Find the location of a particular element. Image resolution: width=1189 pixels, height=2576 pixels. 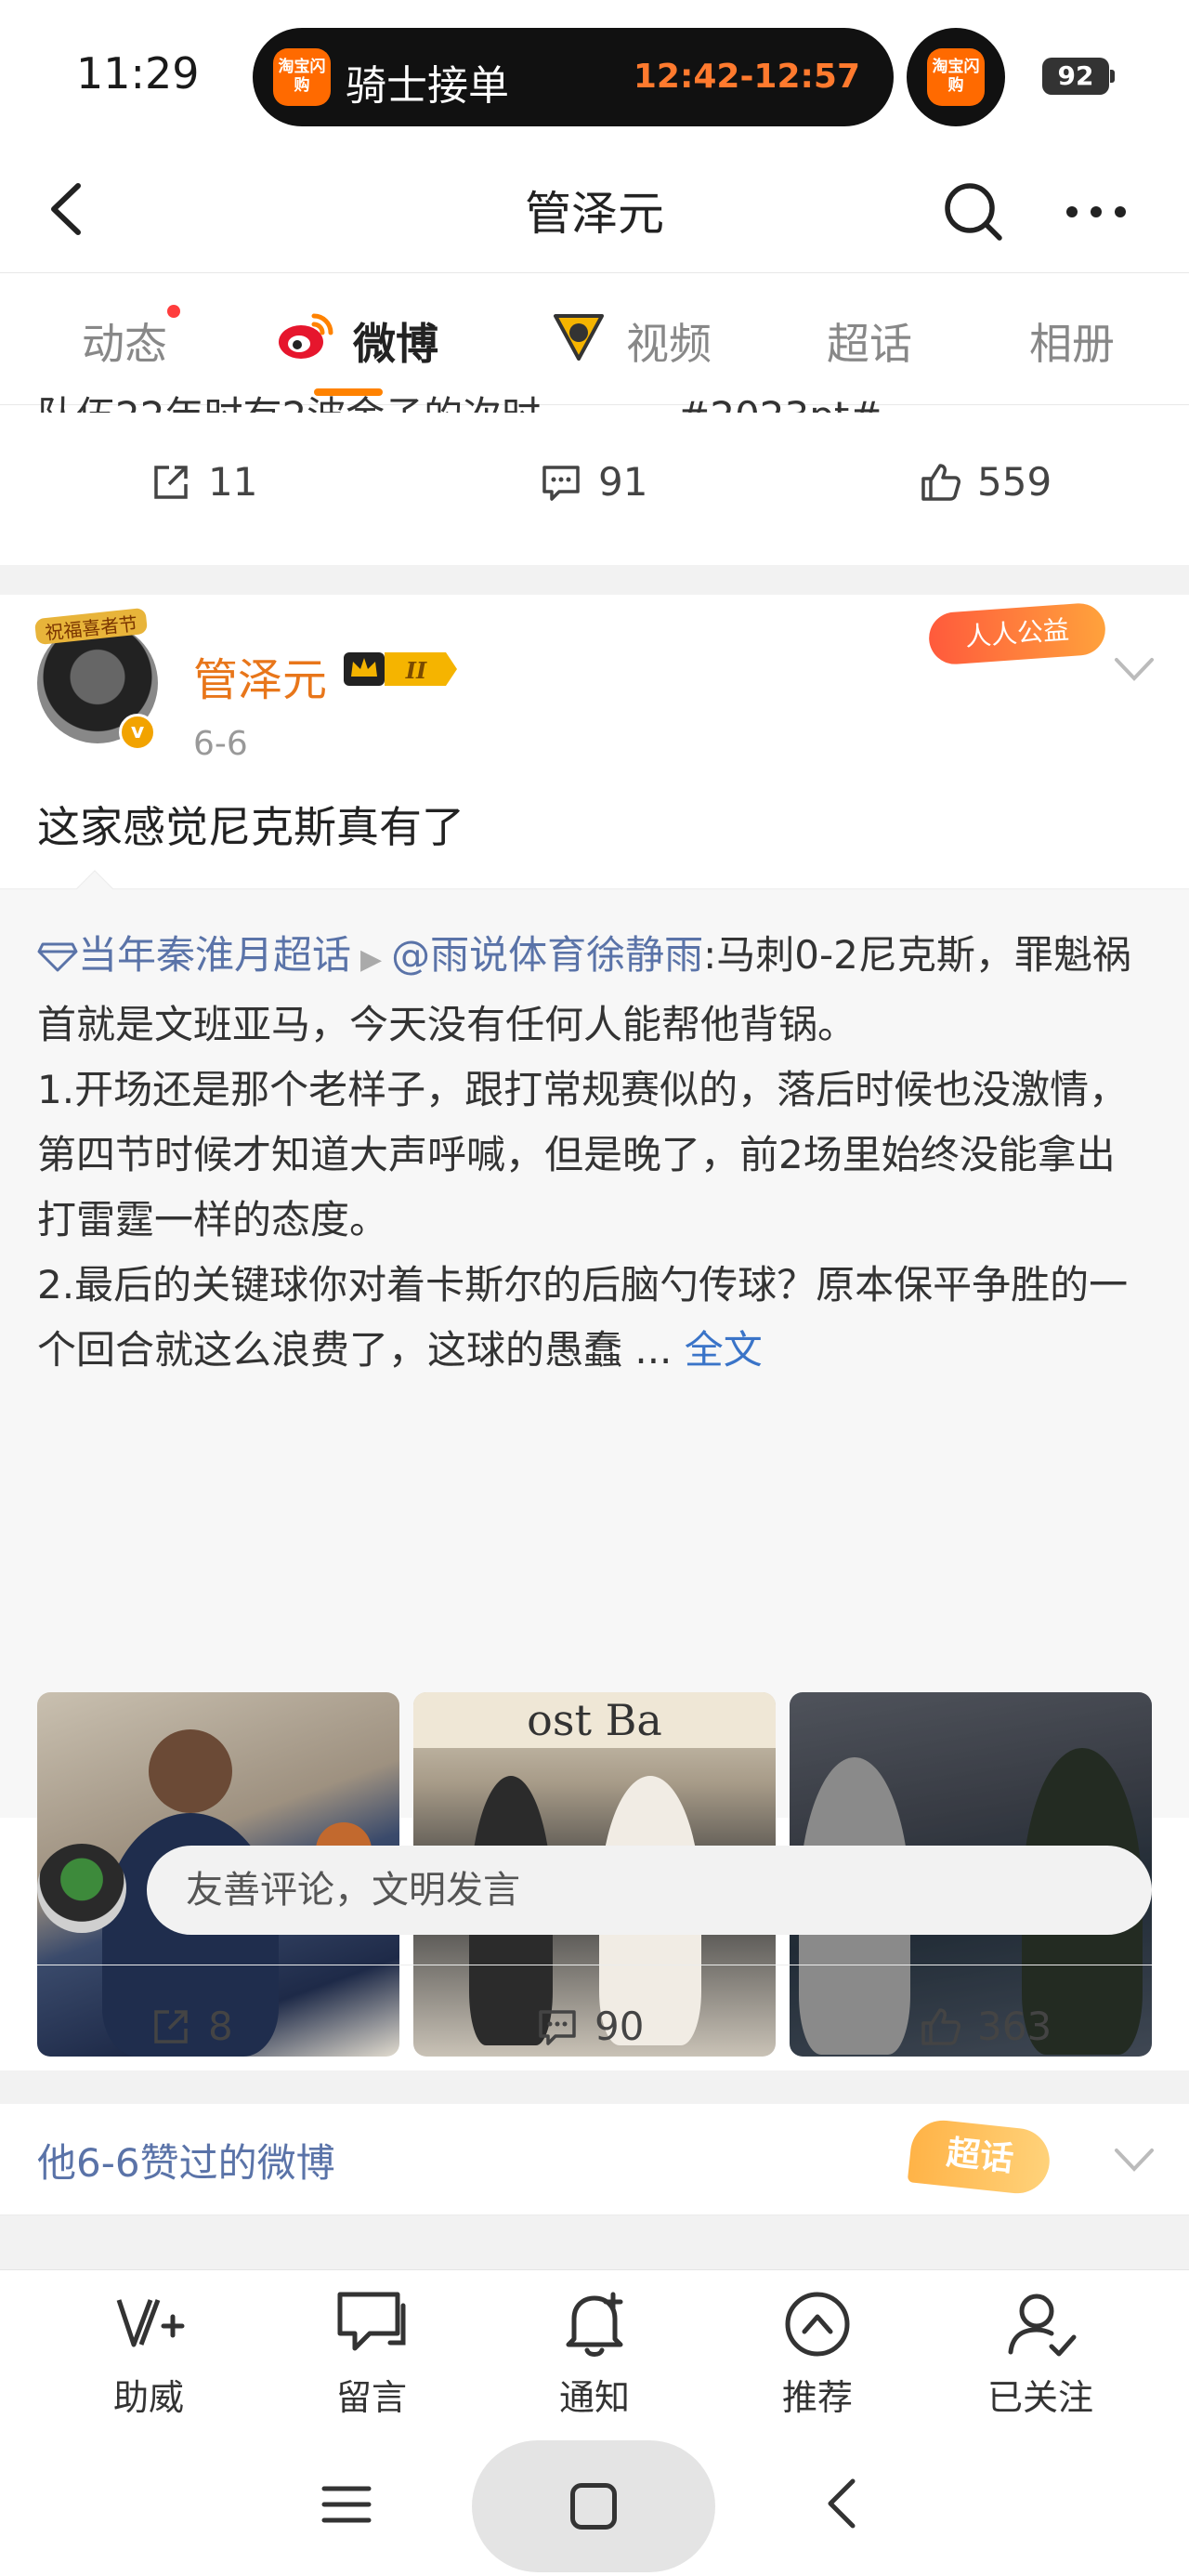

comment-count: 90 is located at coordinates (619, 2026).